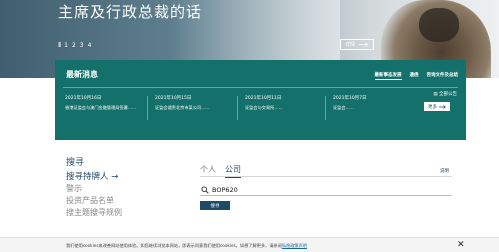  I want to click on all-announcements-label: 全部公告, so click(448, 94).